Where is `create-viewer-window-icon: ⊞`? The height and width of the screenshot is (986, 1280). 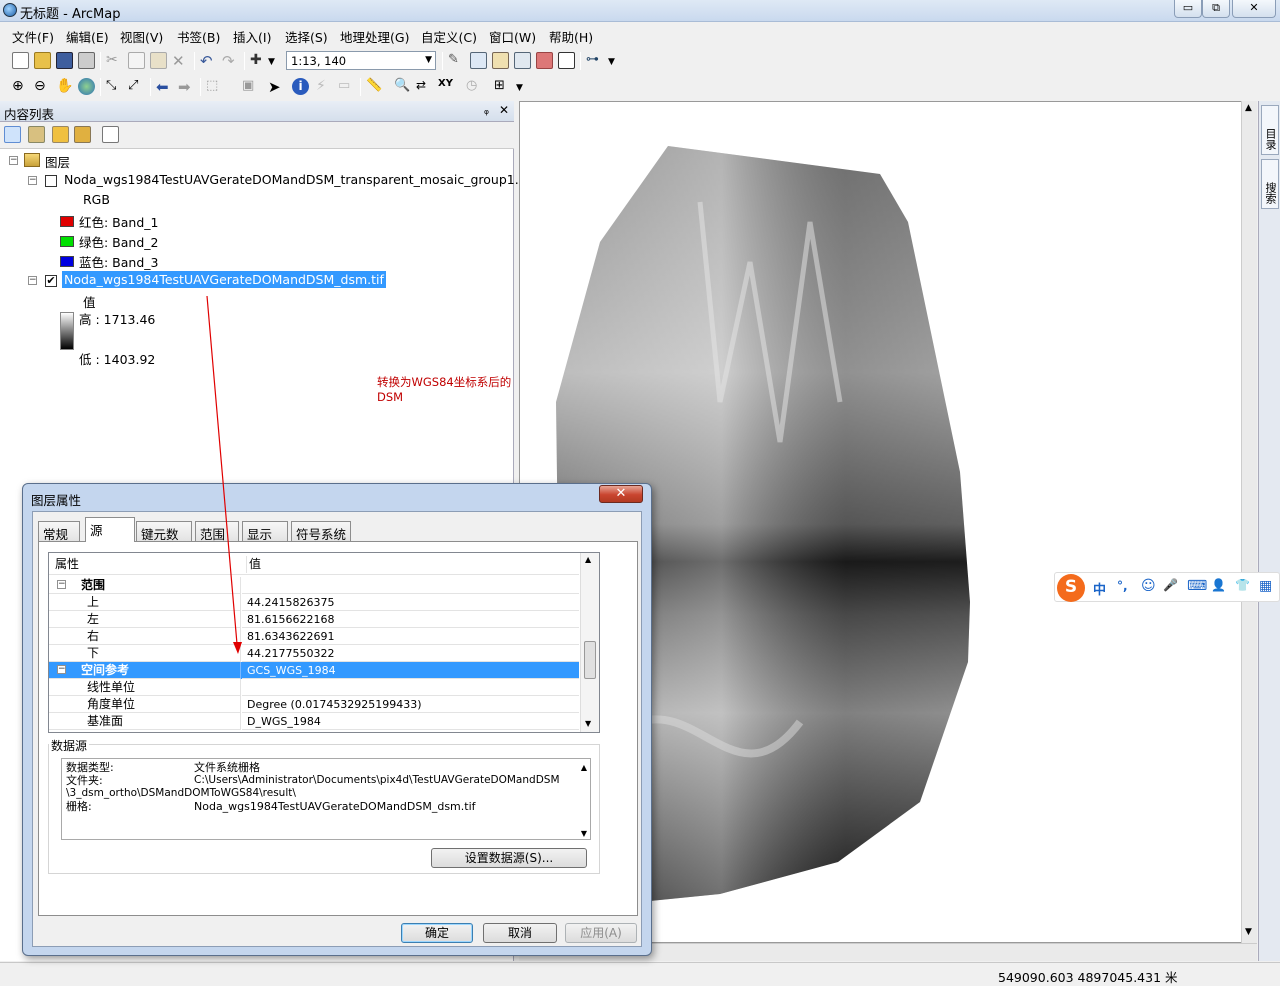
create-viewer-window-icon: ⊞ is located at coordinates (502, 86).